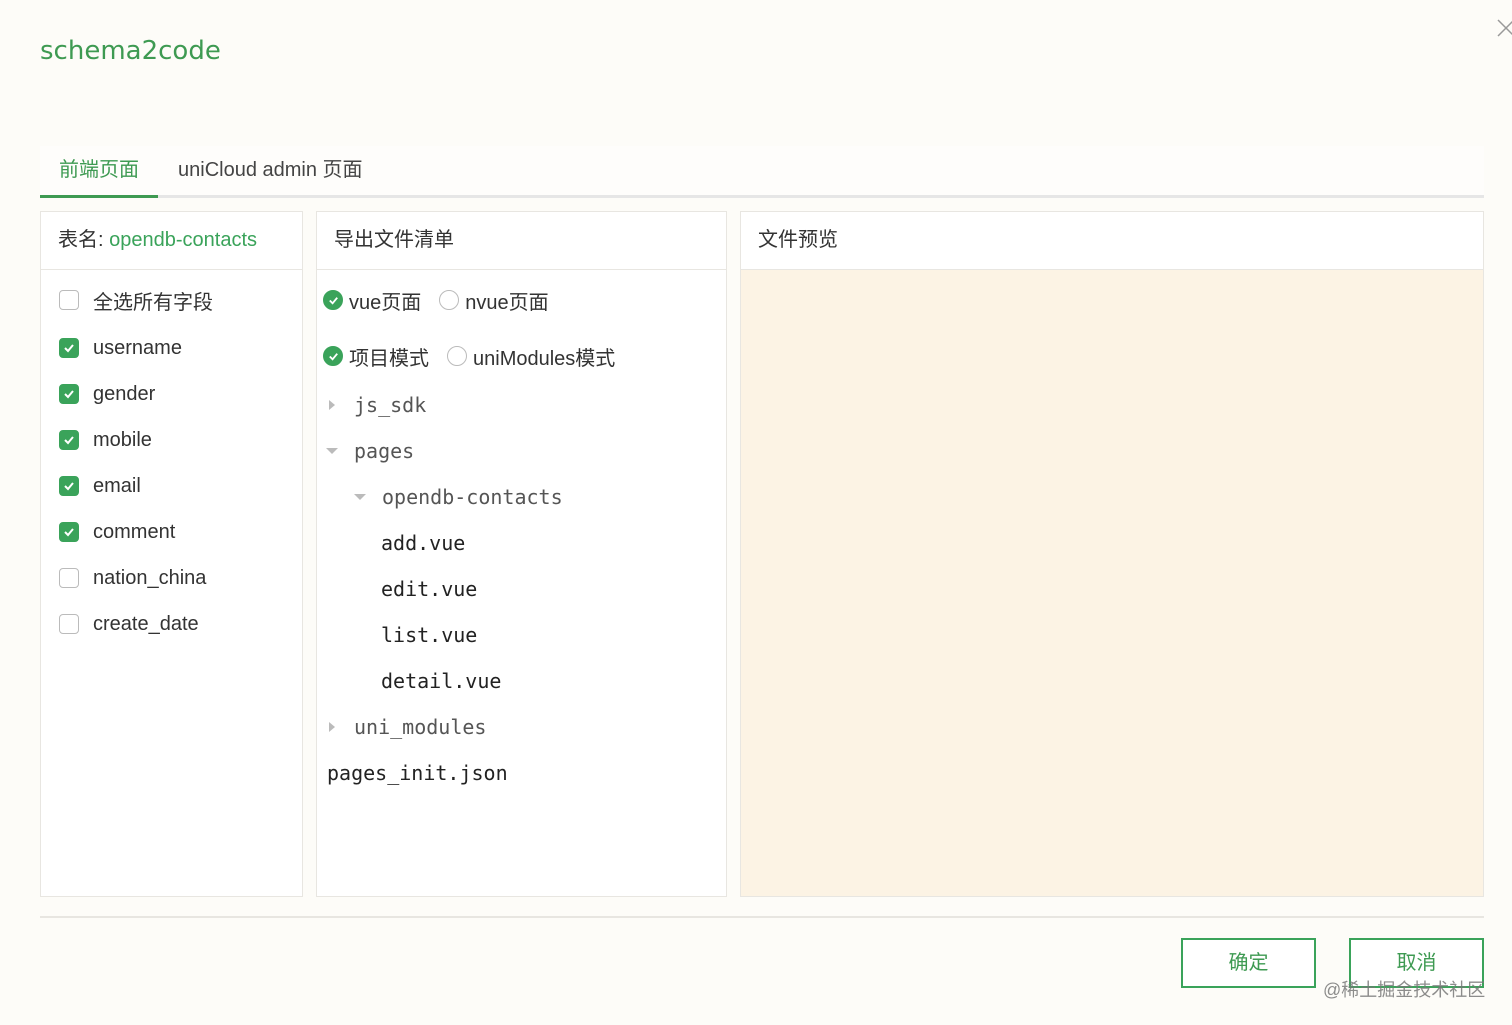  Describe the element at coordinates (390, 405) in the screenshot. I see `tree-label: js_sdk` at that location.